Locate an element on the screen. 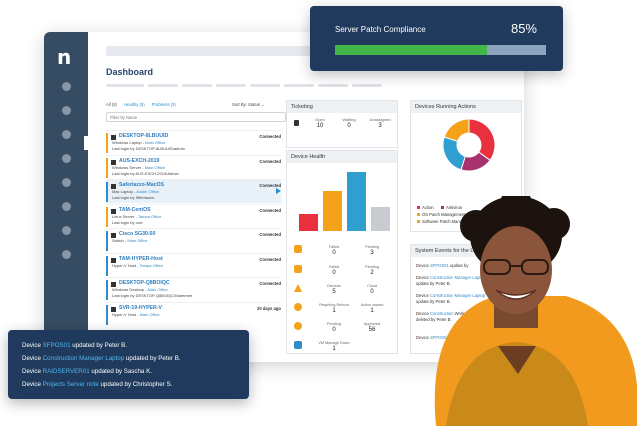  activity-device-link: RAIDSERVER01 is located at coordinates (66, 371).